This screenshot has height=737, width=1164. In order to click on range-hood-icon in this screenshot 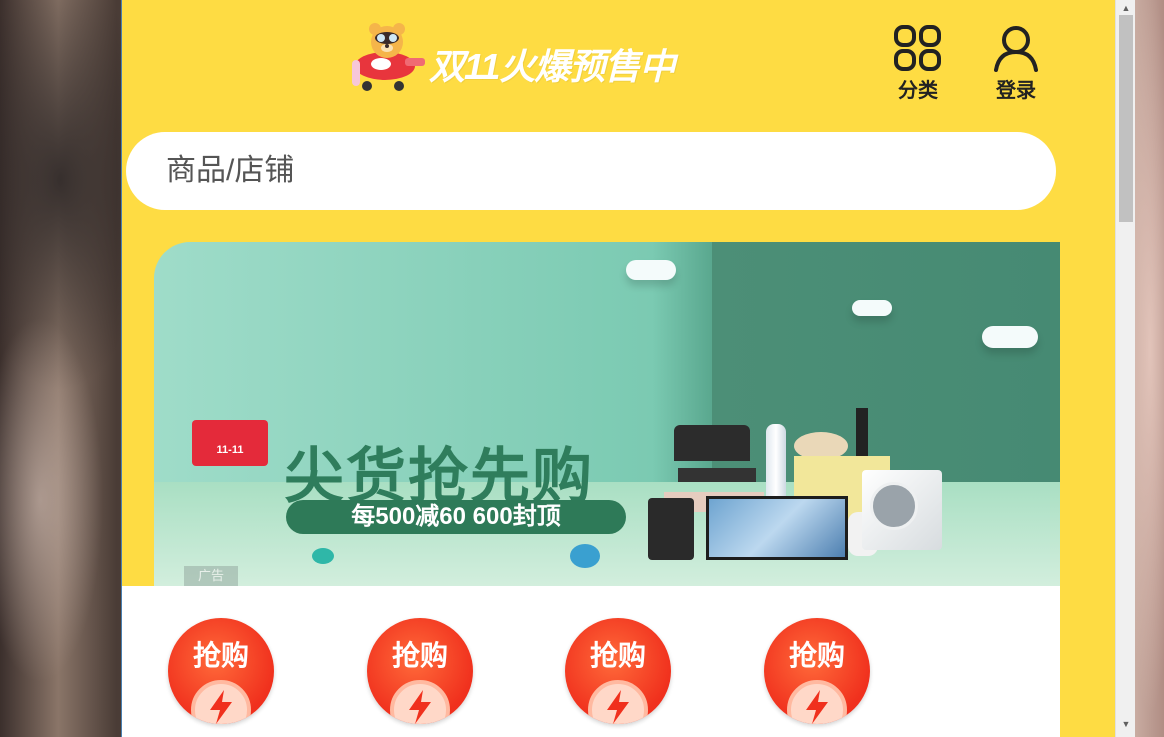, I will do `click(712, 443)`.